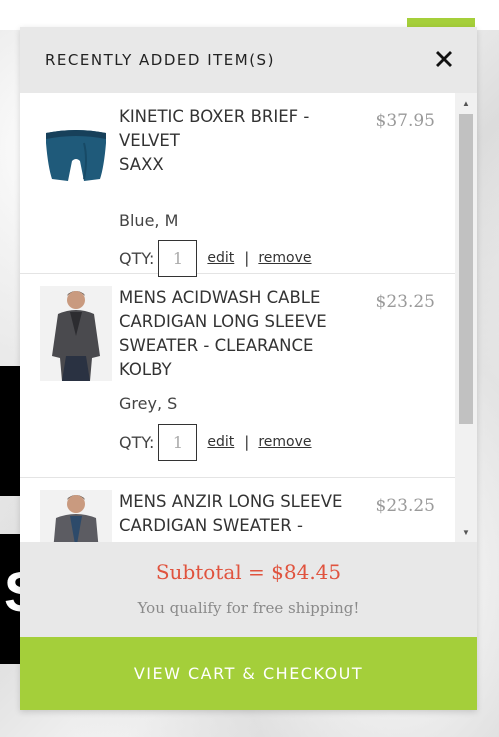 This screenshot has height=737, width=499. I want to click on free-shipping-note: You qualify for free shipping!, so click(248, 608).